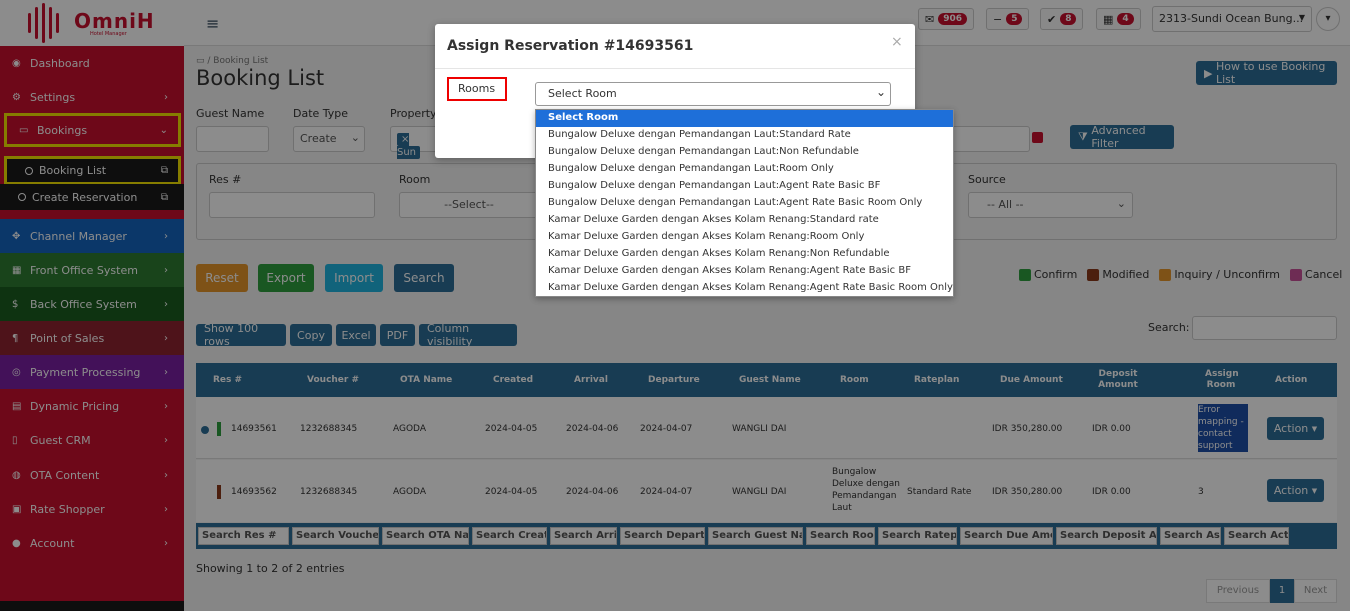 The width and height of the screenshot is (1350, 611). What do you see at coordinates (570, 46) in the screenshot?
I see `modal-title: Assign Reservation #14693561` at bounding box center [570, 46].